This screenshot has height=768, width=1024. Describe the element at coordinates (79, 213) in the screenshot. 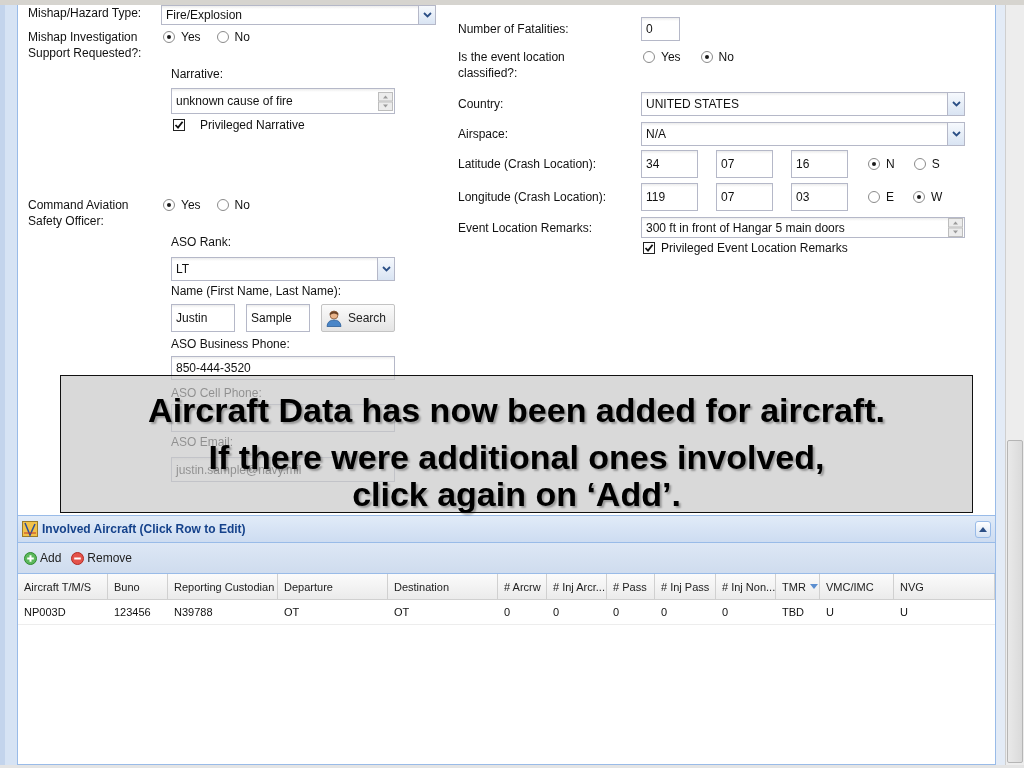

I see `field-label: Command Aviation Safety Officer:` at that location.